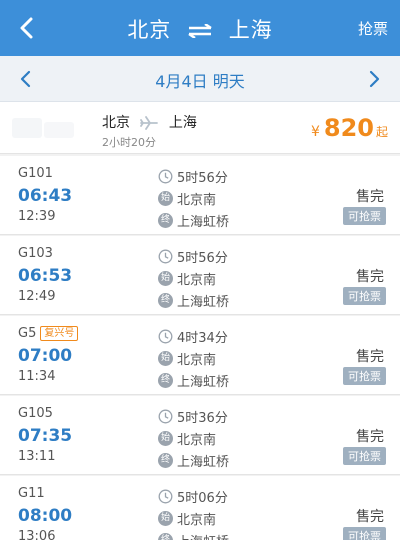  I want to click on train-number: G5 复兴号, so click(48, 333).